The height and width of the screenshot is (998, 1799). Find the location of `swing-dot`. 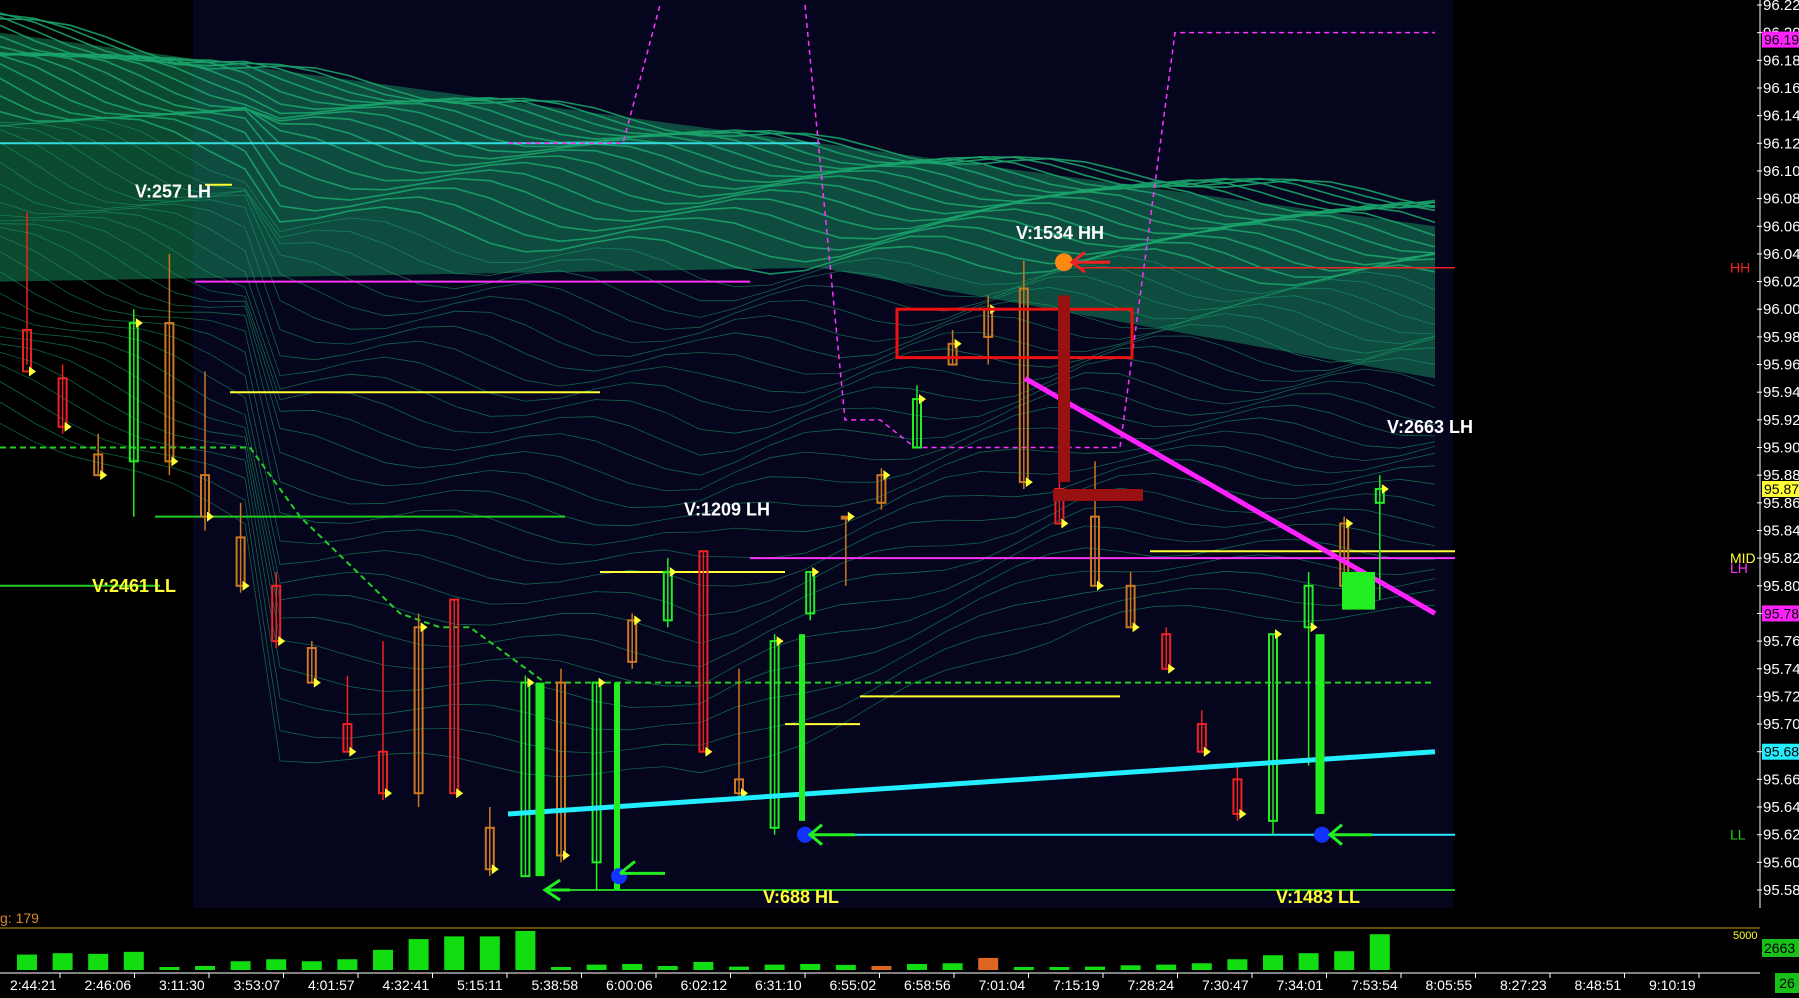

swing-dot is located at coordinates (1322, 834).